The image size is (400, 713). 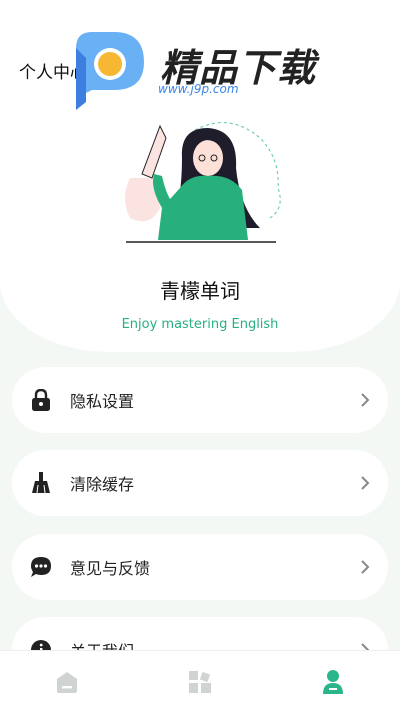 I want to click on broom-icon, so click(x=41, y=483).